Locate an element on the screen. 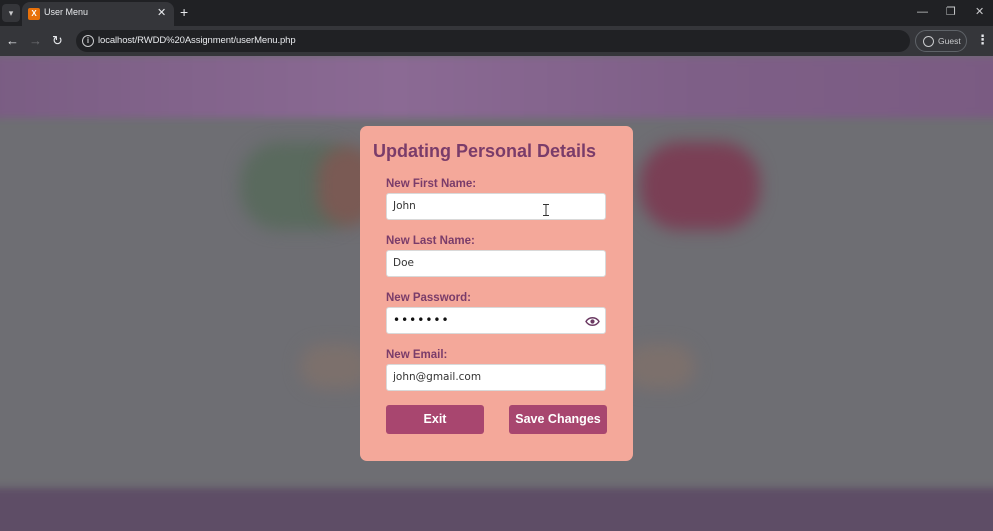  browser-tab-strip: ▾ X User Menu ✕ + — ❐ ✕ is located at coordinates (496, 13).